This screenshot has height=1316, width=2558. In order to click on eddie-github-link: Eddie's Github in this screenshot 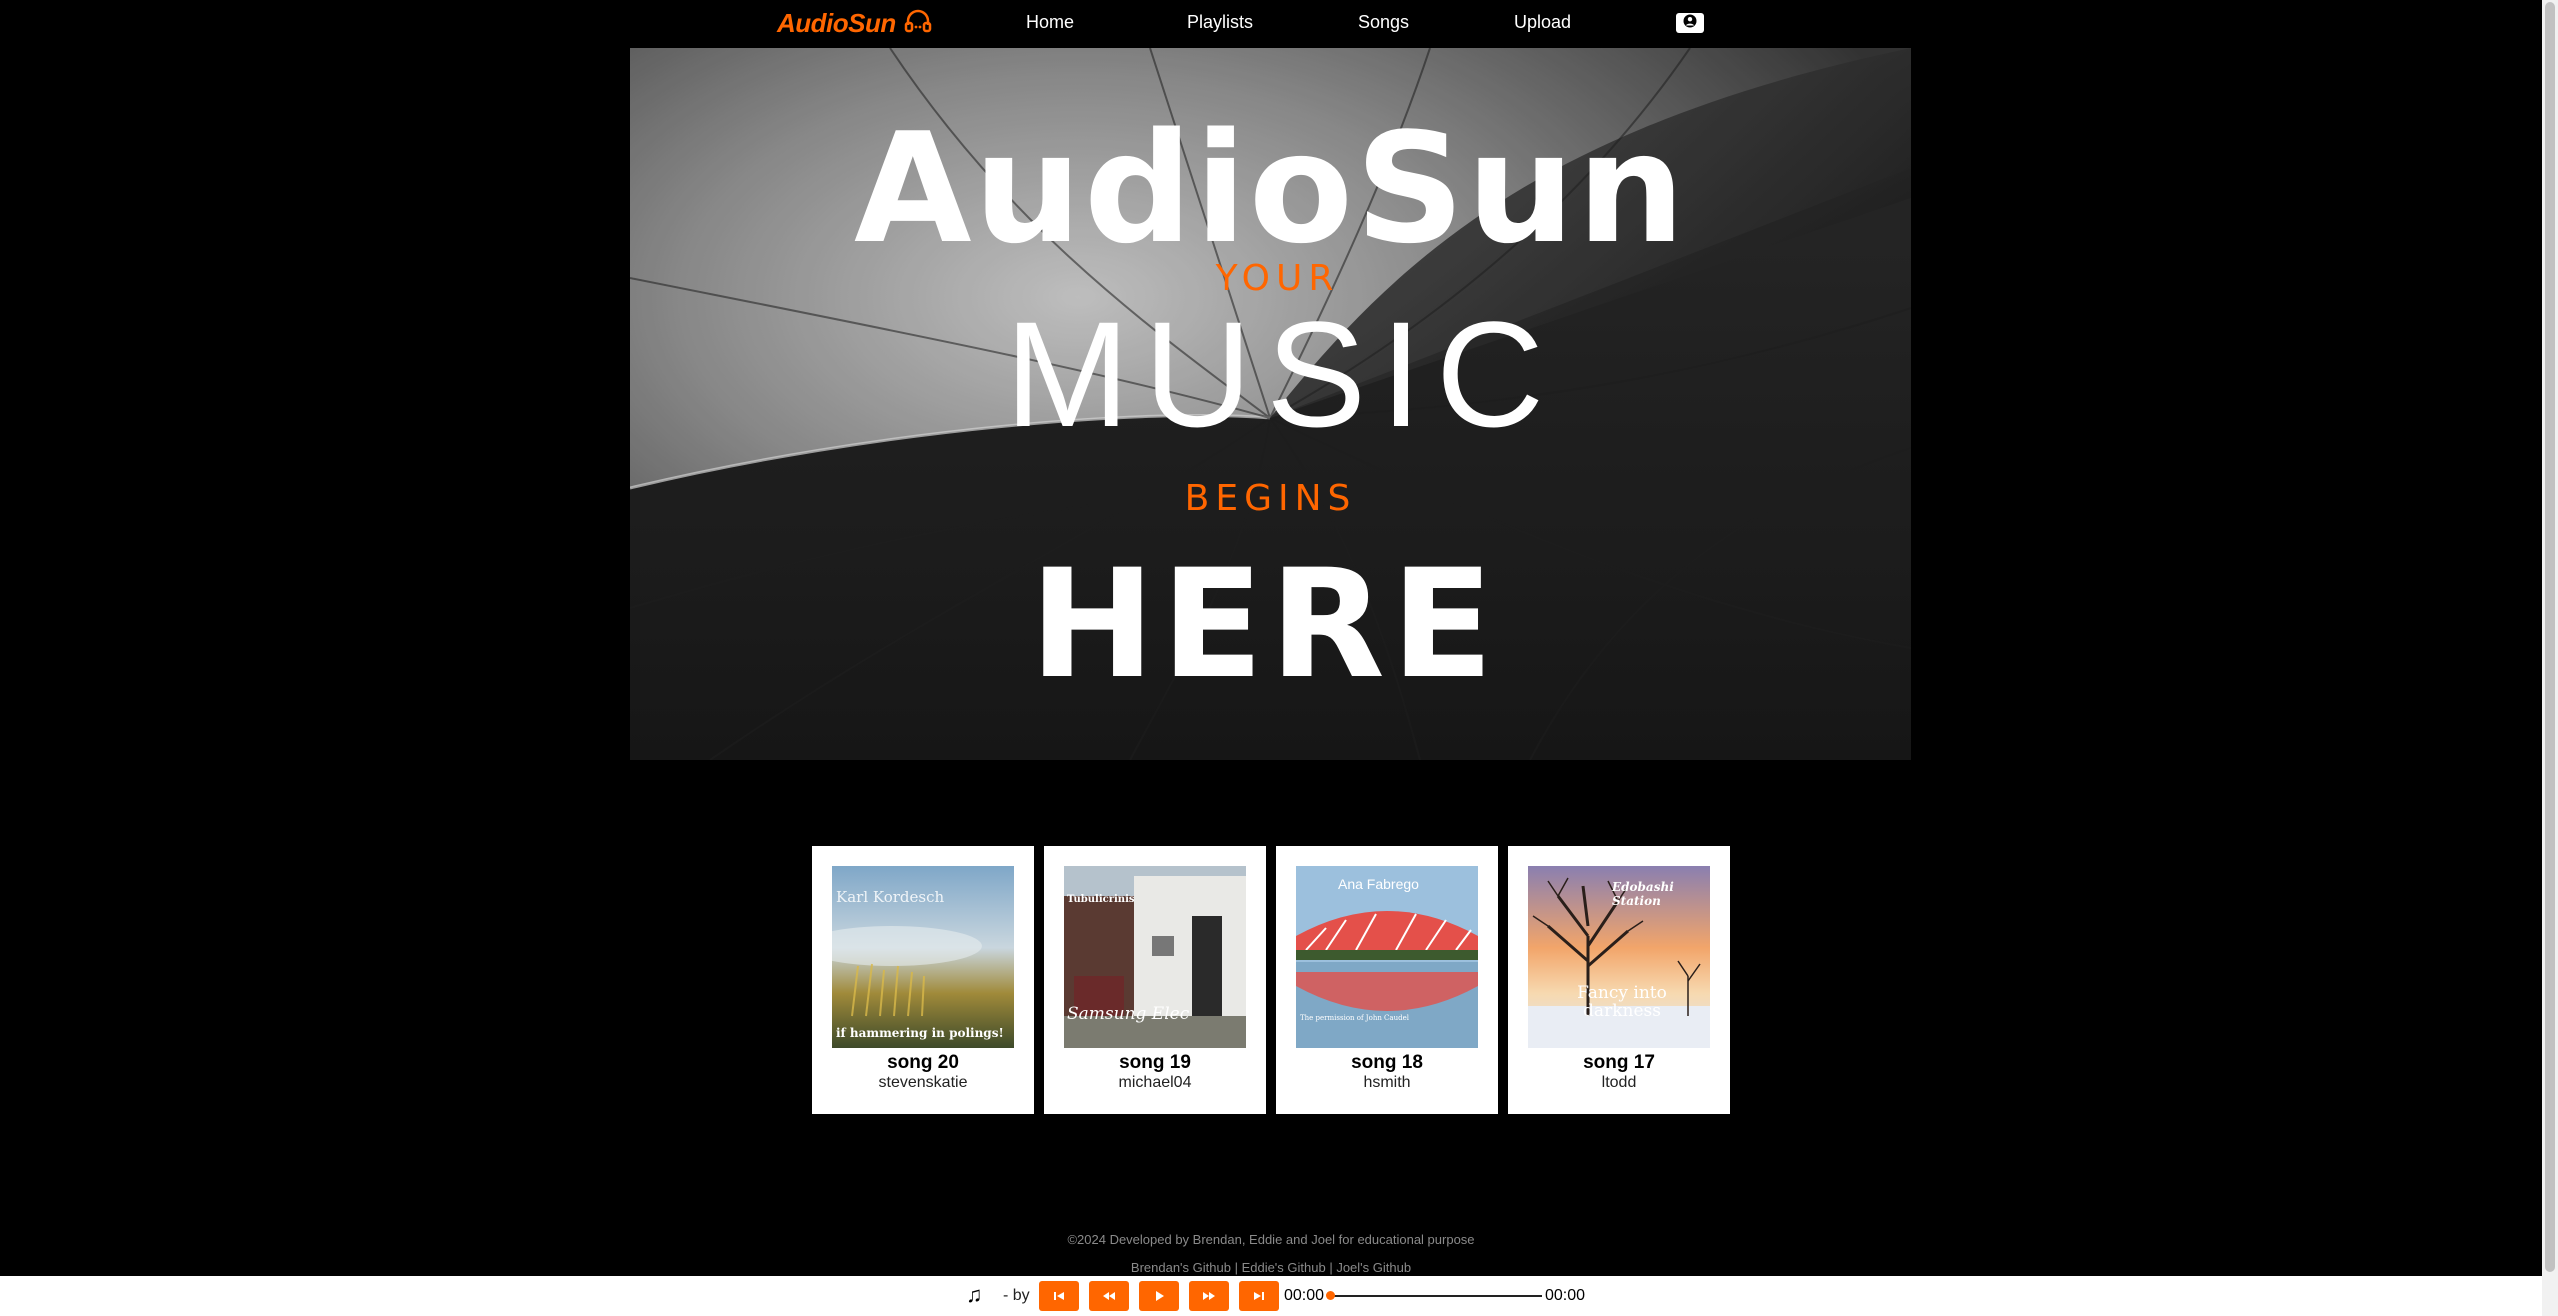, I will do `click(1284, 1267)`.